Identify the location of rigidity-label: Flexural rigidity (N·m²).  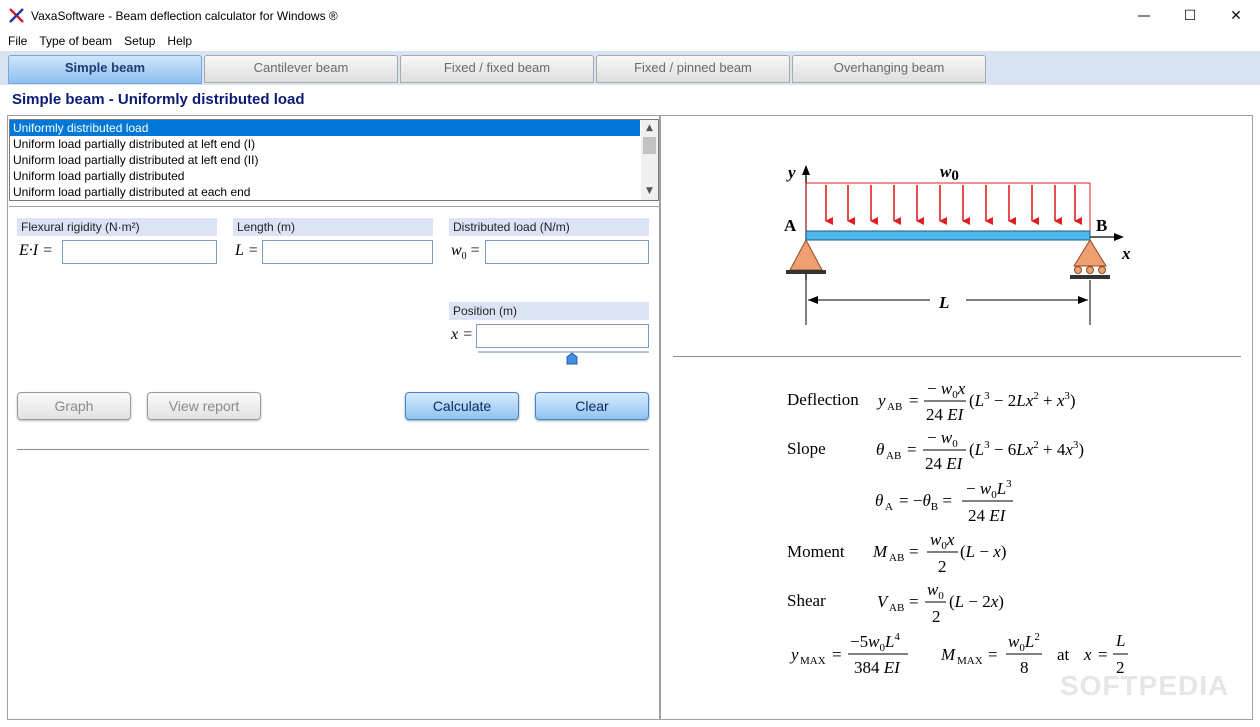
(117, 227).